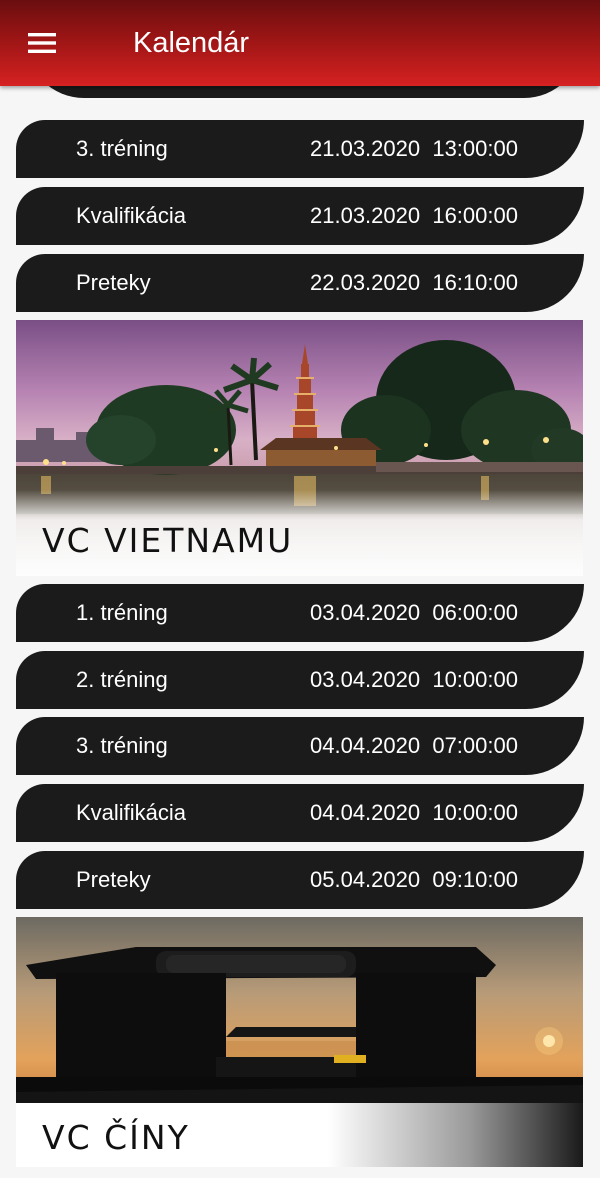  What do you see at coordinates (300, 149) in the screenshot?
I see `session-row: 3. tréning 21.03.2020 13:00:00` at bounding box center [300, 149].